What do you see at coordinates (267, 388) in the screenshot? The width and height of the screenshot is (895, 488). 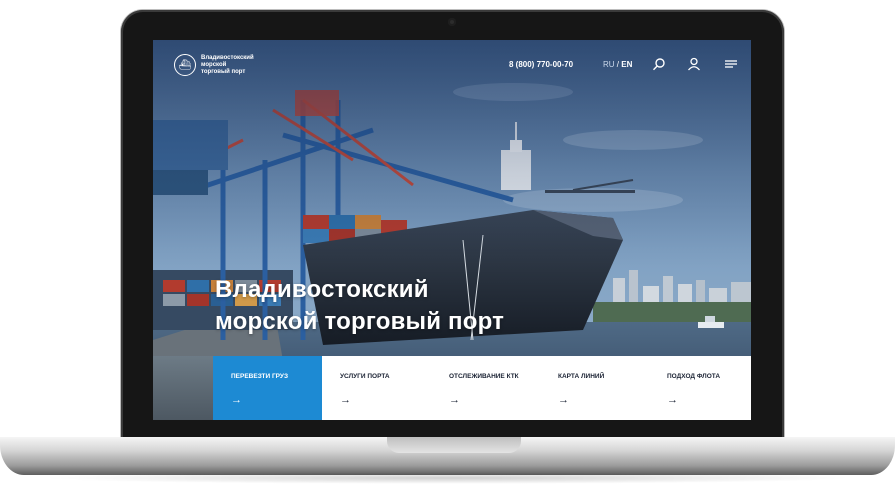 I see `menu-item-transport-cargo: ПЕРЕВЕЗТИ ГРУЗ →` at bounding box center [267, 388].